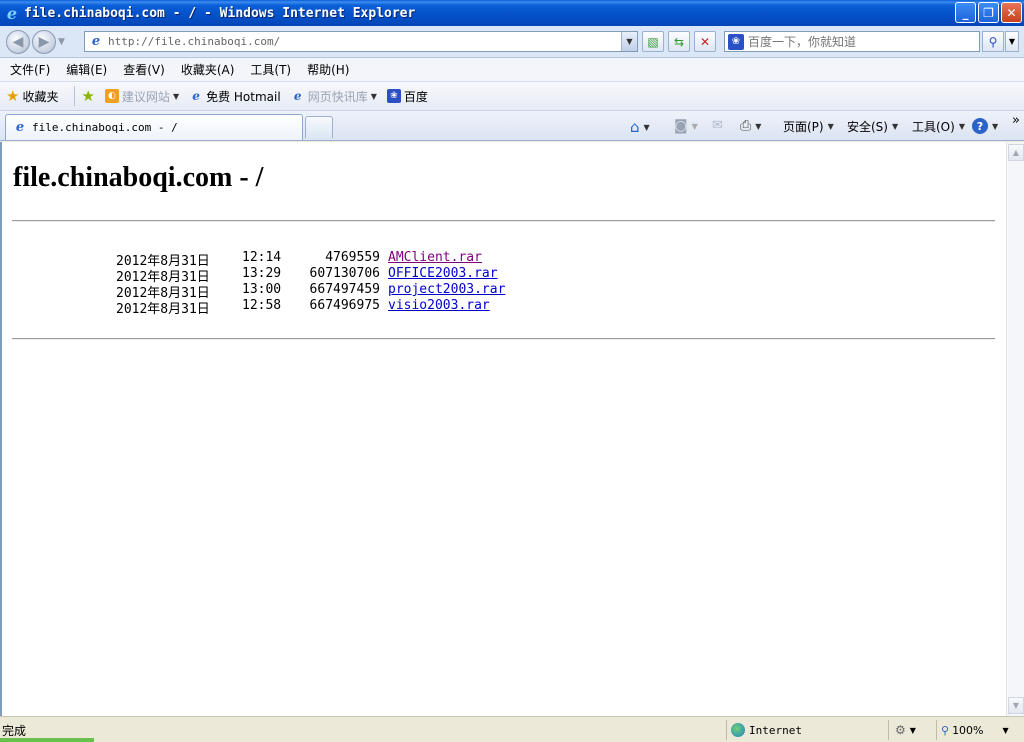 The height and width of the screenshot is (742, 1024). I want to click on forward-arrow-icon: ▶, so click(44, 41).